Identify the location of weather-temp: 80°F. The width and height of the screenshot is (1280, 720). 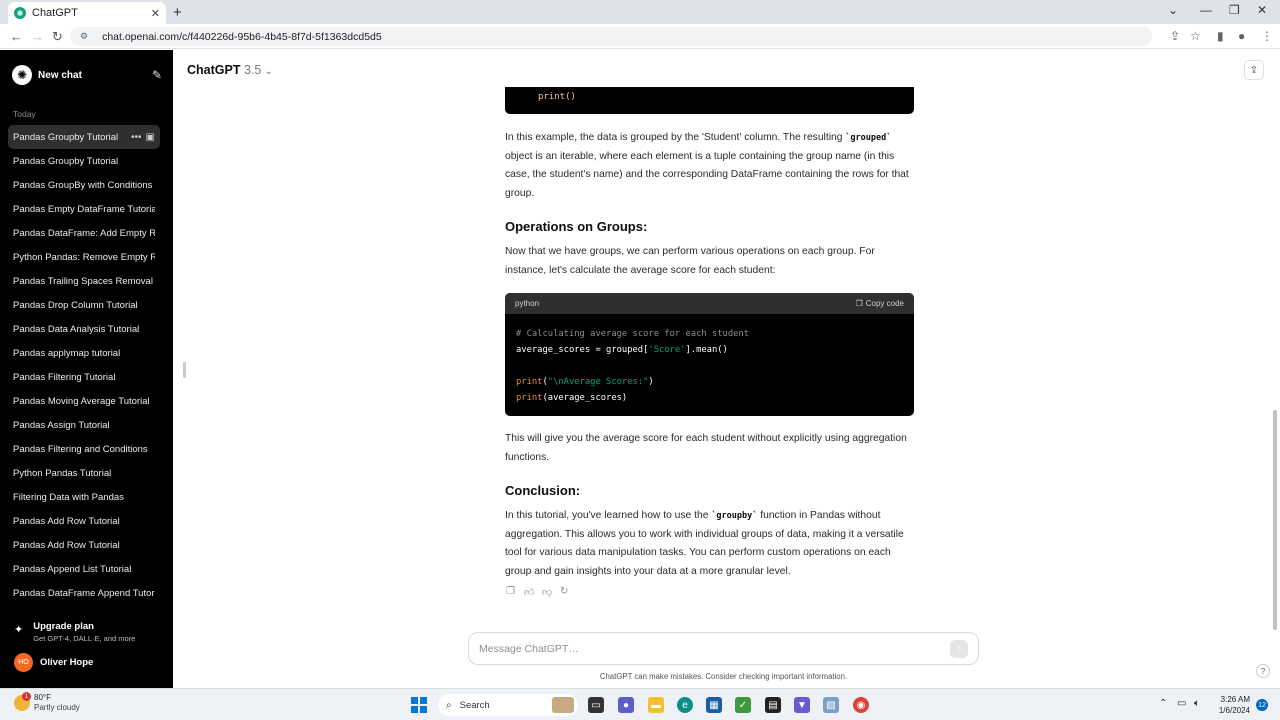
(42, 697).